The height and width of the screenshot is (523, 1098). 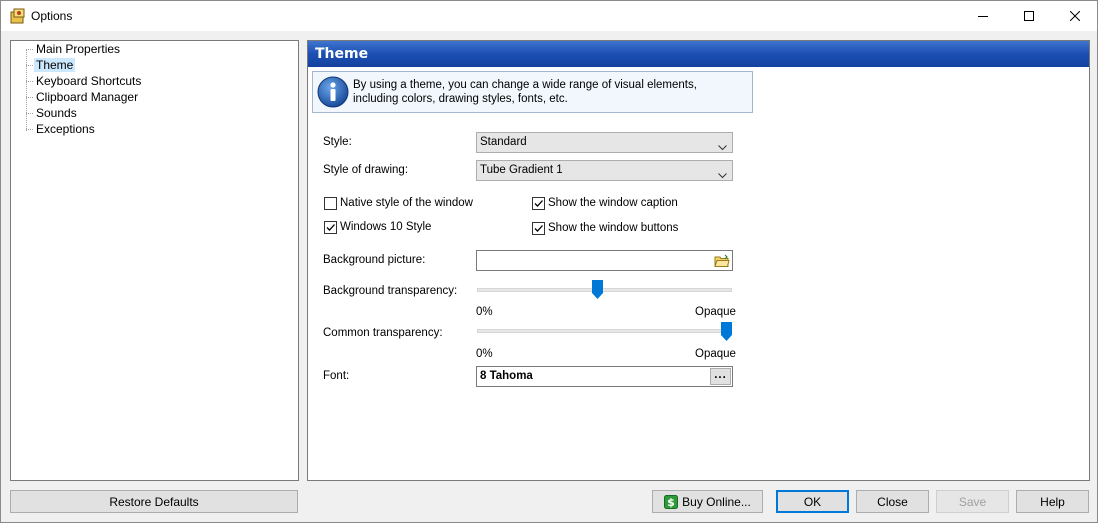 I want to click on close-button, so click(x=1075, y=16).